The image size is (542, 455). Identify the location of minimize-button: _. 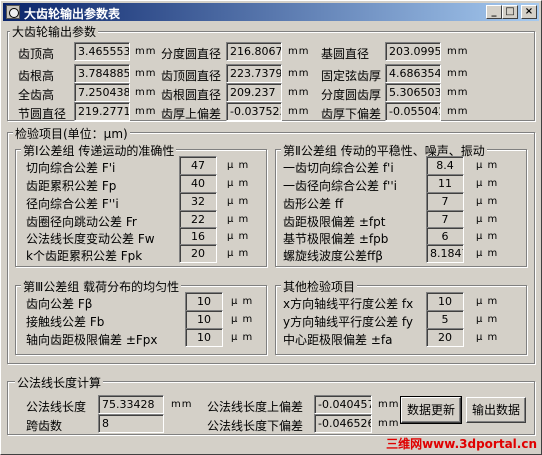
(494, 12).